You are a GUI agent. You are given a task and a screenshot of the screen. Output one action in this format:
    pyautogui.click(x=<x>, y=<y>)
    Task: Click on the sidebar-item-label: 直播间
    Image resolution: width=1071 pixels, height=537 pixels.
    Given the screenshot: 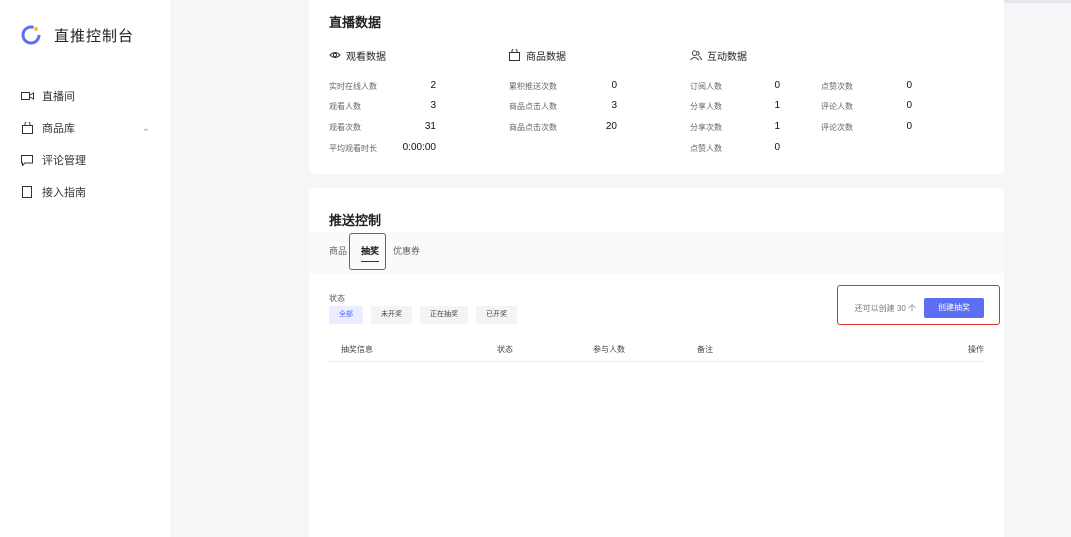 What is the action you would take?
    pyautogui.click(x=58, y=97)
    